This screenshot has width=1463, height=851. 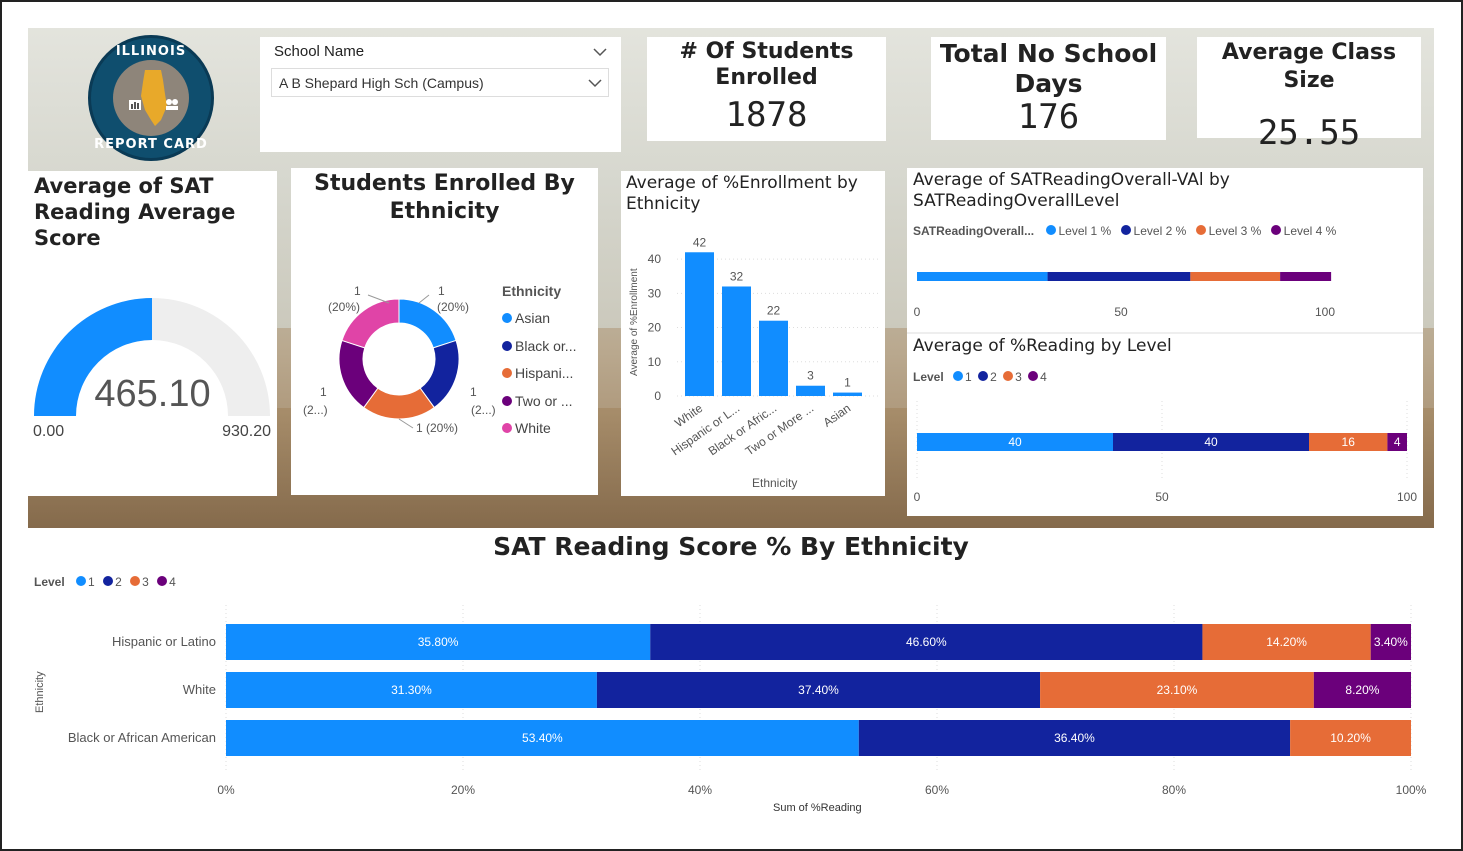 What do you see at coordinates (1048, 117) in the screenshot?
I see `kpi-value: 176` at bounding box center [1048, 117].